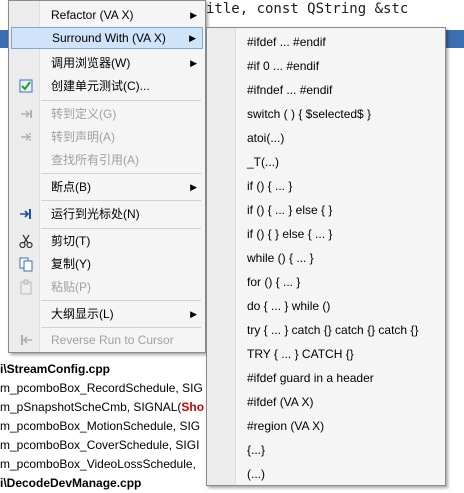  I want to click on submenu-item: try { ... } catch {} catch {} catch {}, so click(332, 330).